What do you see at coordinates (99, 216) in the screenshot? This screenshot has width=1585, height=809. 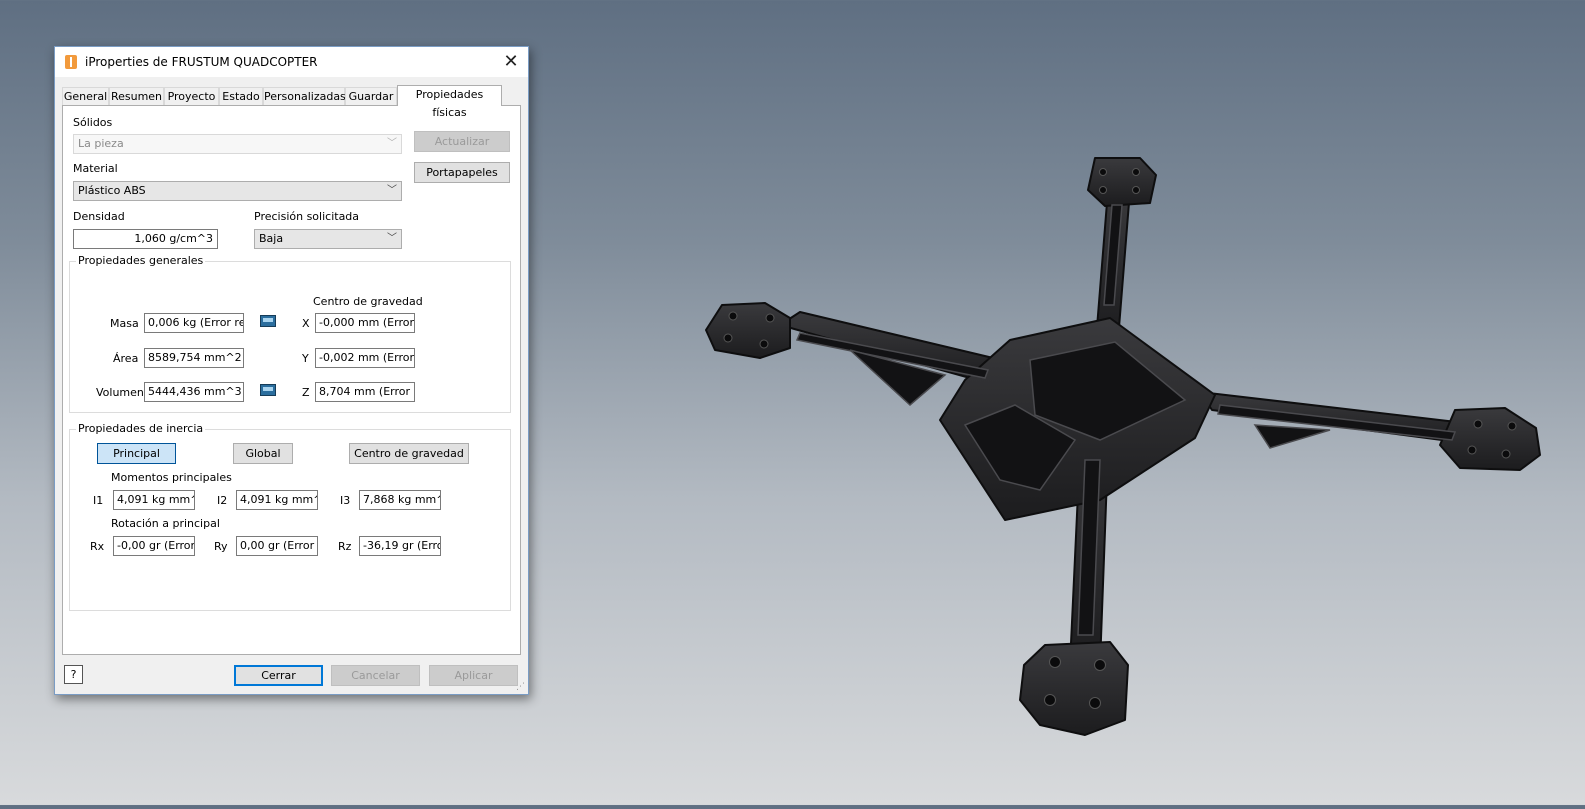 I see `density-label: Densidad` at bounding box center [99, 216].